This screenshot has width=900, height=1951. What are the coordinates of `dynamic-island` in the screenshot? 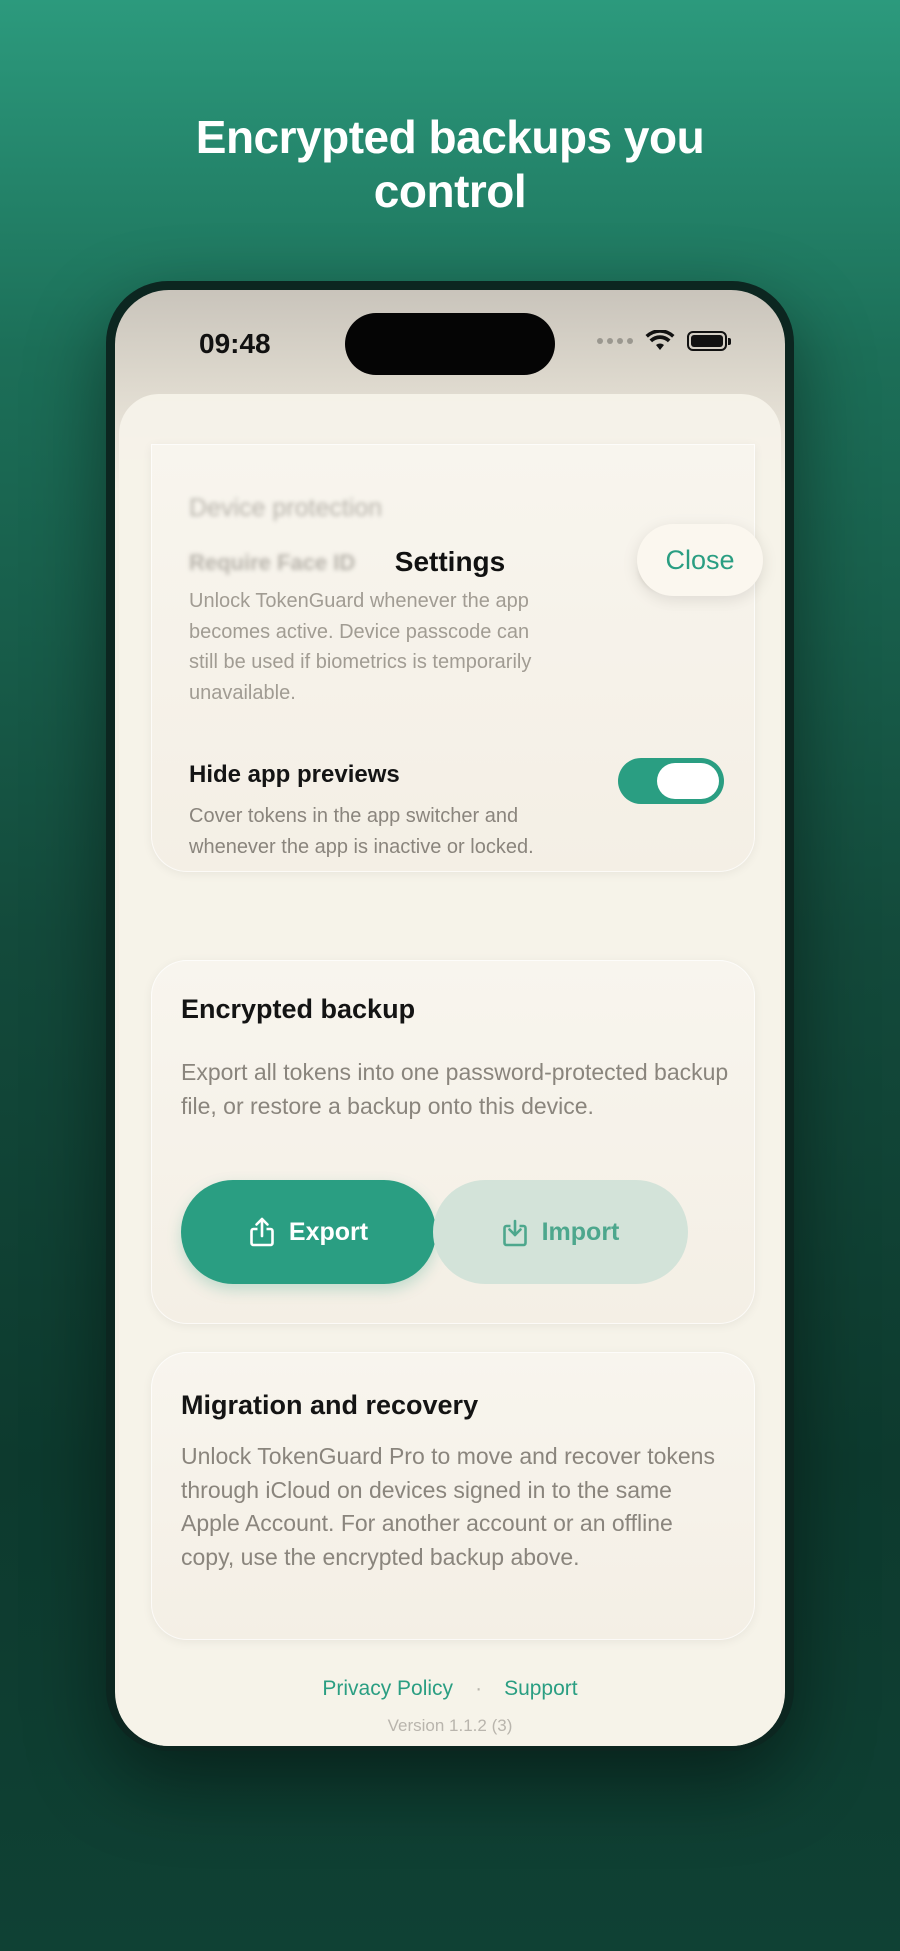 It's located at (450, 344).